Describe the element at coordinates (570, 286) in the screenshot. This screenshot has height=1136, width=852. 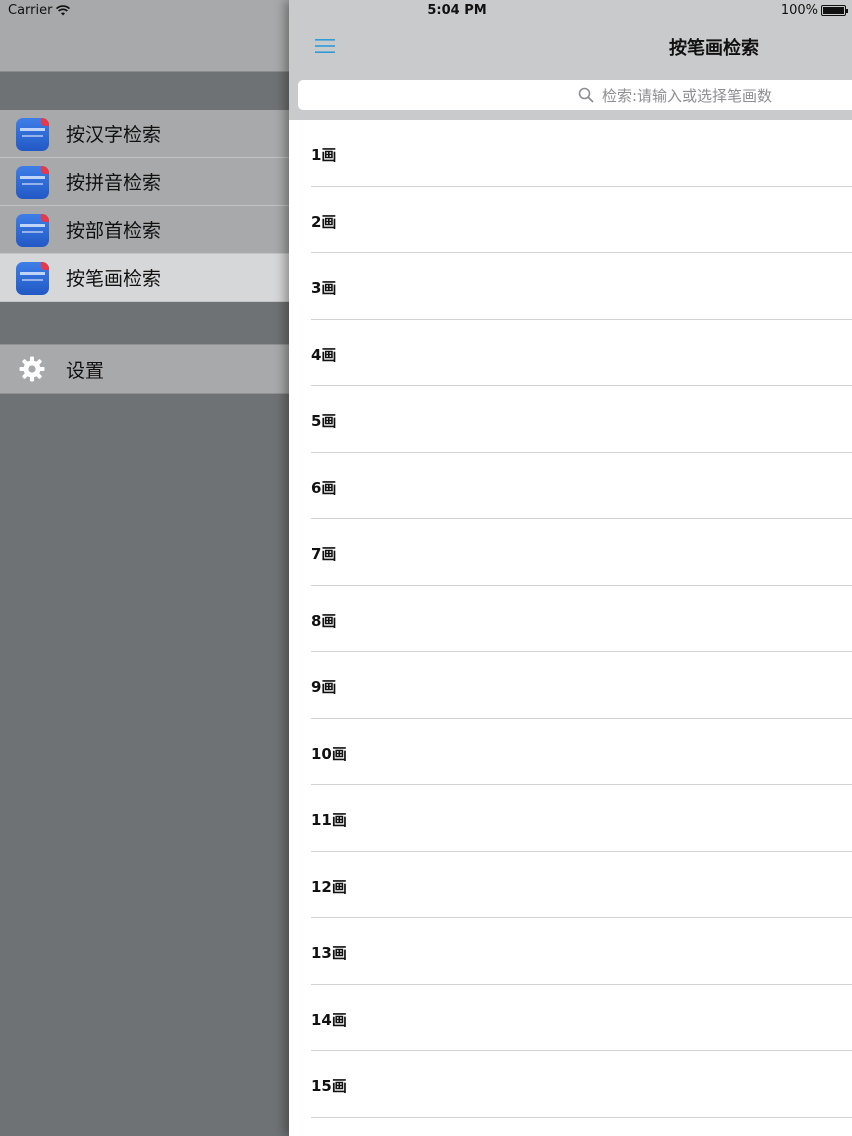
I see `table-row: 3画` at that location.